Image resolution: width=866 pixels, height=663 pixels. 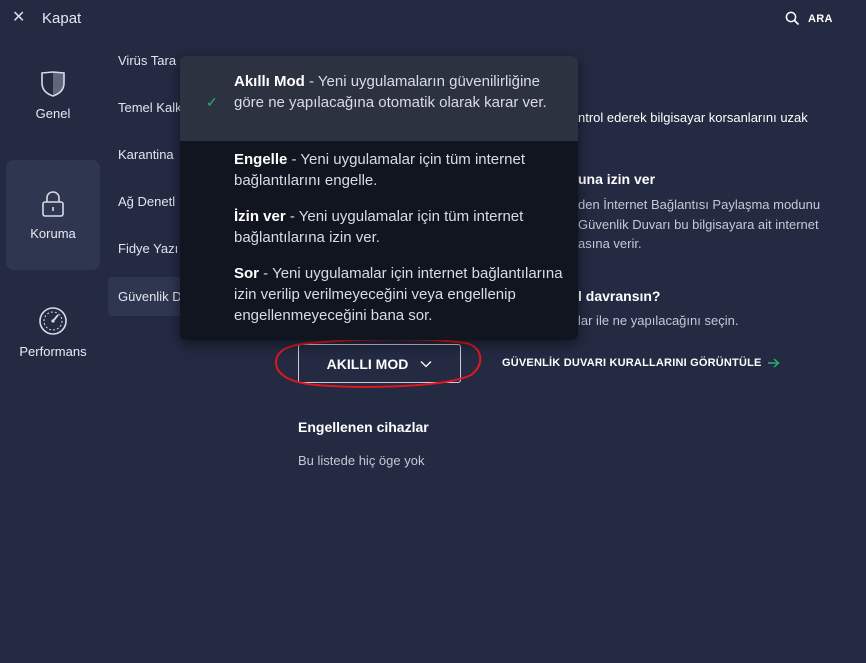 I want to click on close-button: ✕ Kapat, so click(x=54, y=18).